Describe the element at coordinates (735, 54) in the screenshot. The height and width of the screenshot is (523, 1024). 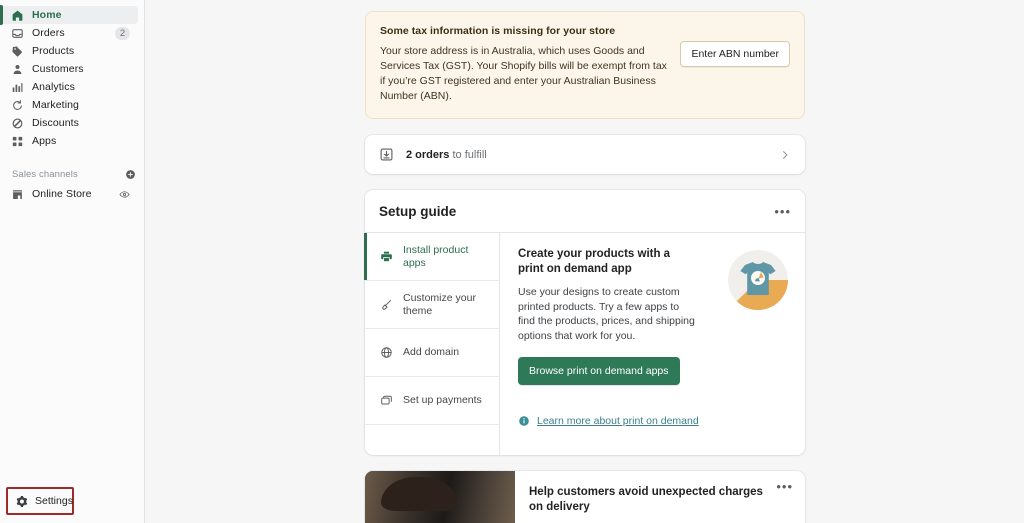
I see `enter-abn-number-button: Enter ABN number` at that location.